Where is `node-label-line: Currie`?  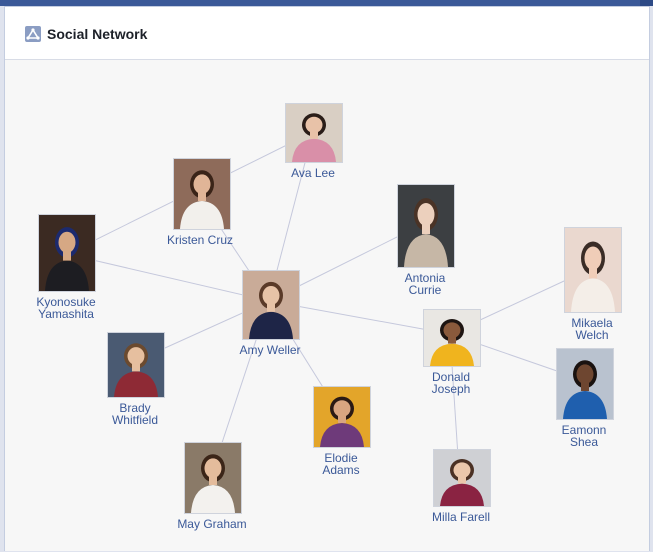
node-label-line: Currie is located at coordinates (425, 290).